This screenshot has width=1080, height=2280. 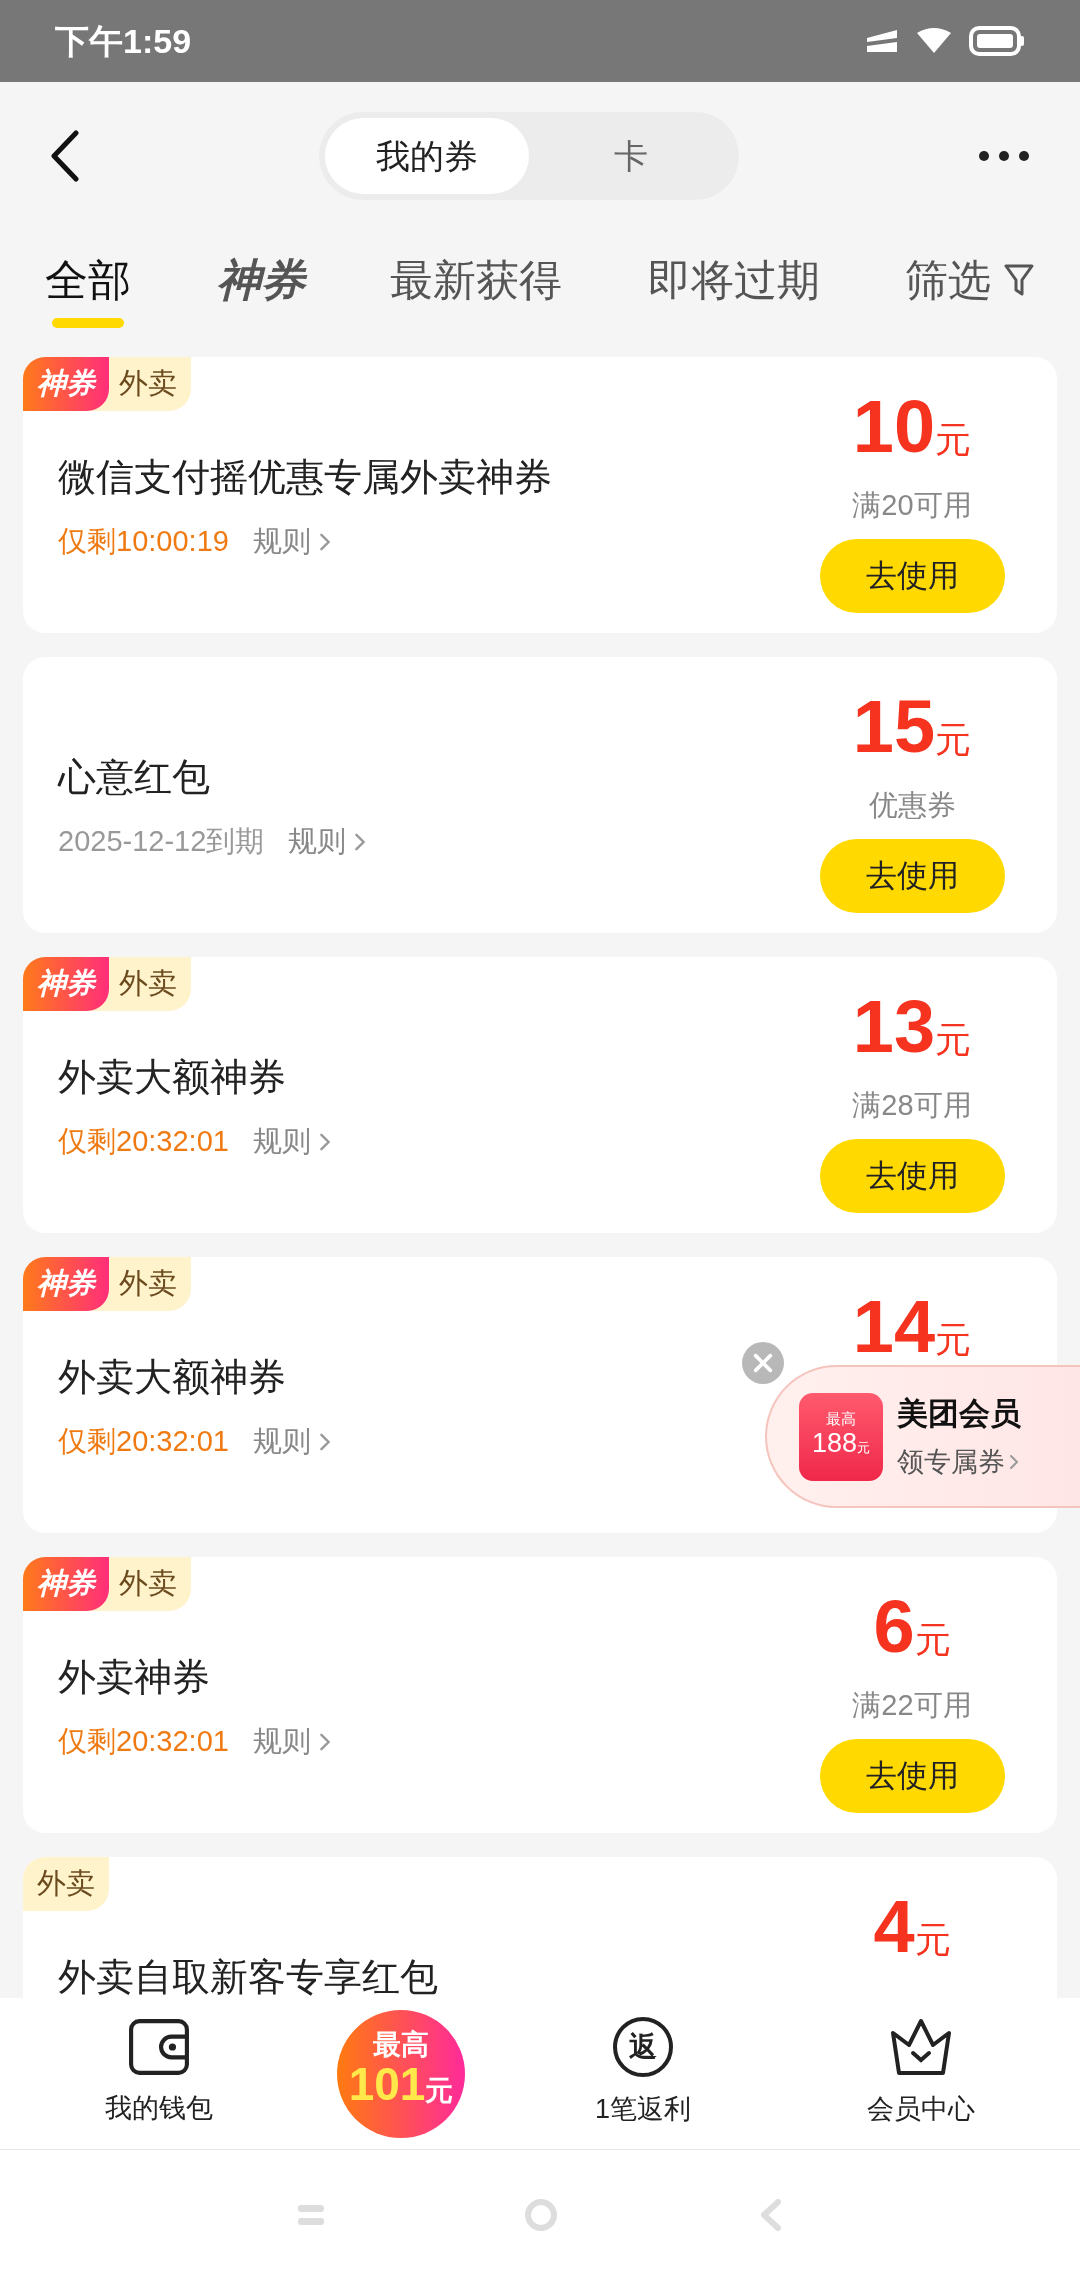 I want to click on coupon-condition: 满28可用, so click(x=912, y=1105).